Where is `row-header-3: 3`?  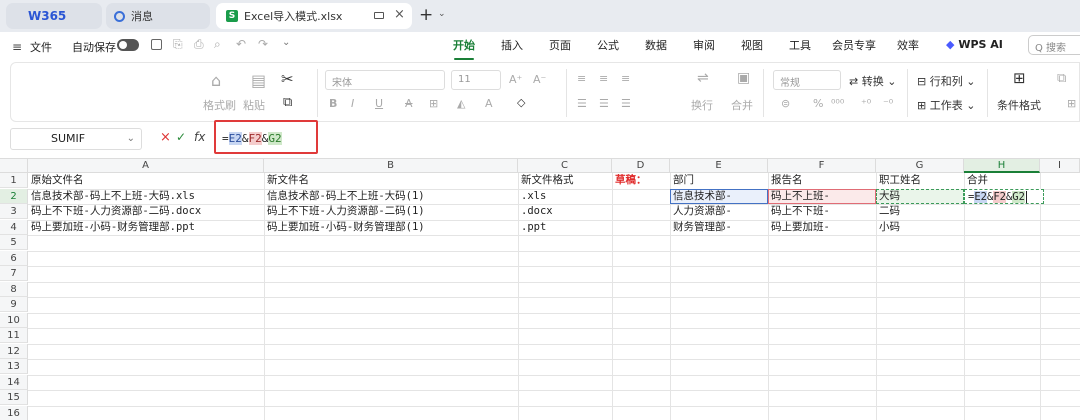 row-header-3: 3 is located at coordinates (14, 211).